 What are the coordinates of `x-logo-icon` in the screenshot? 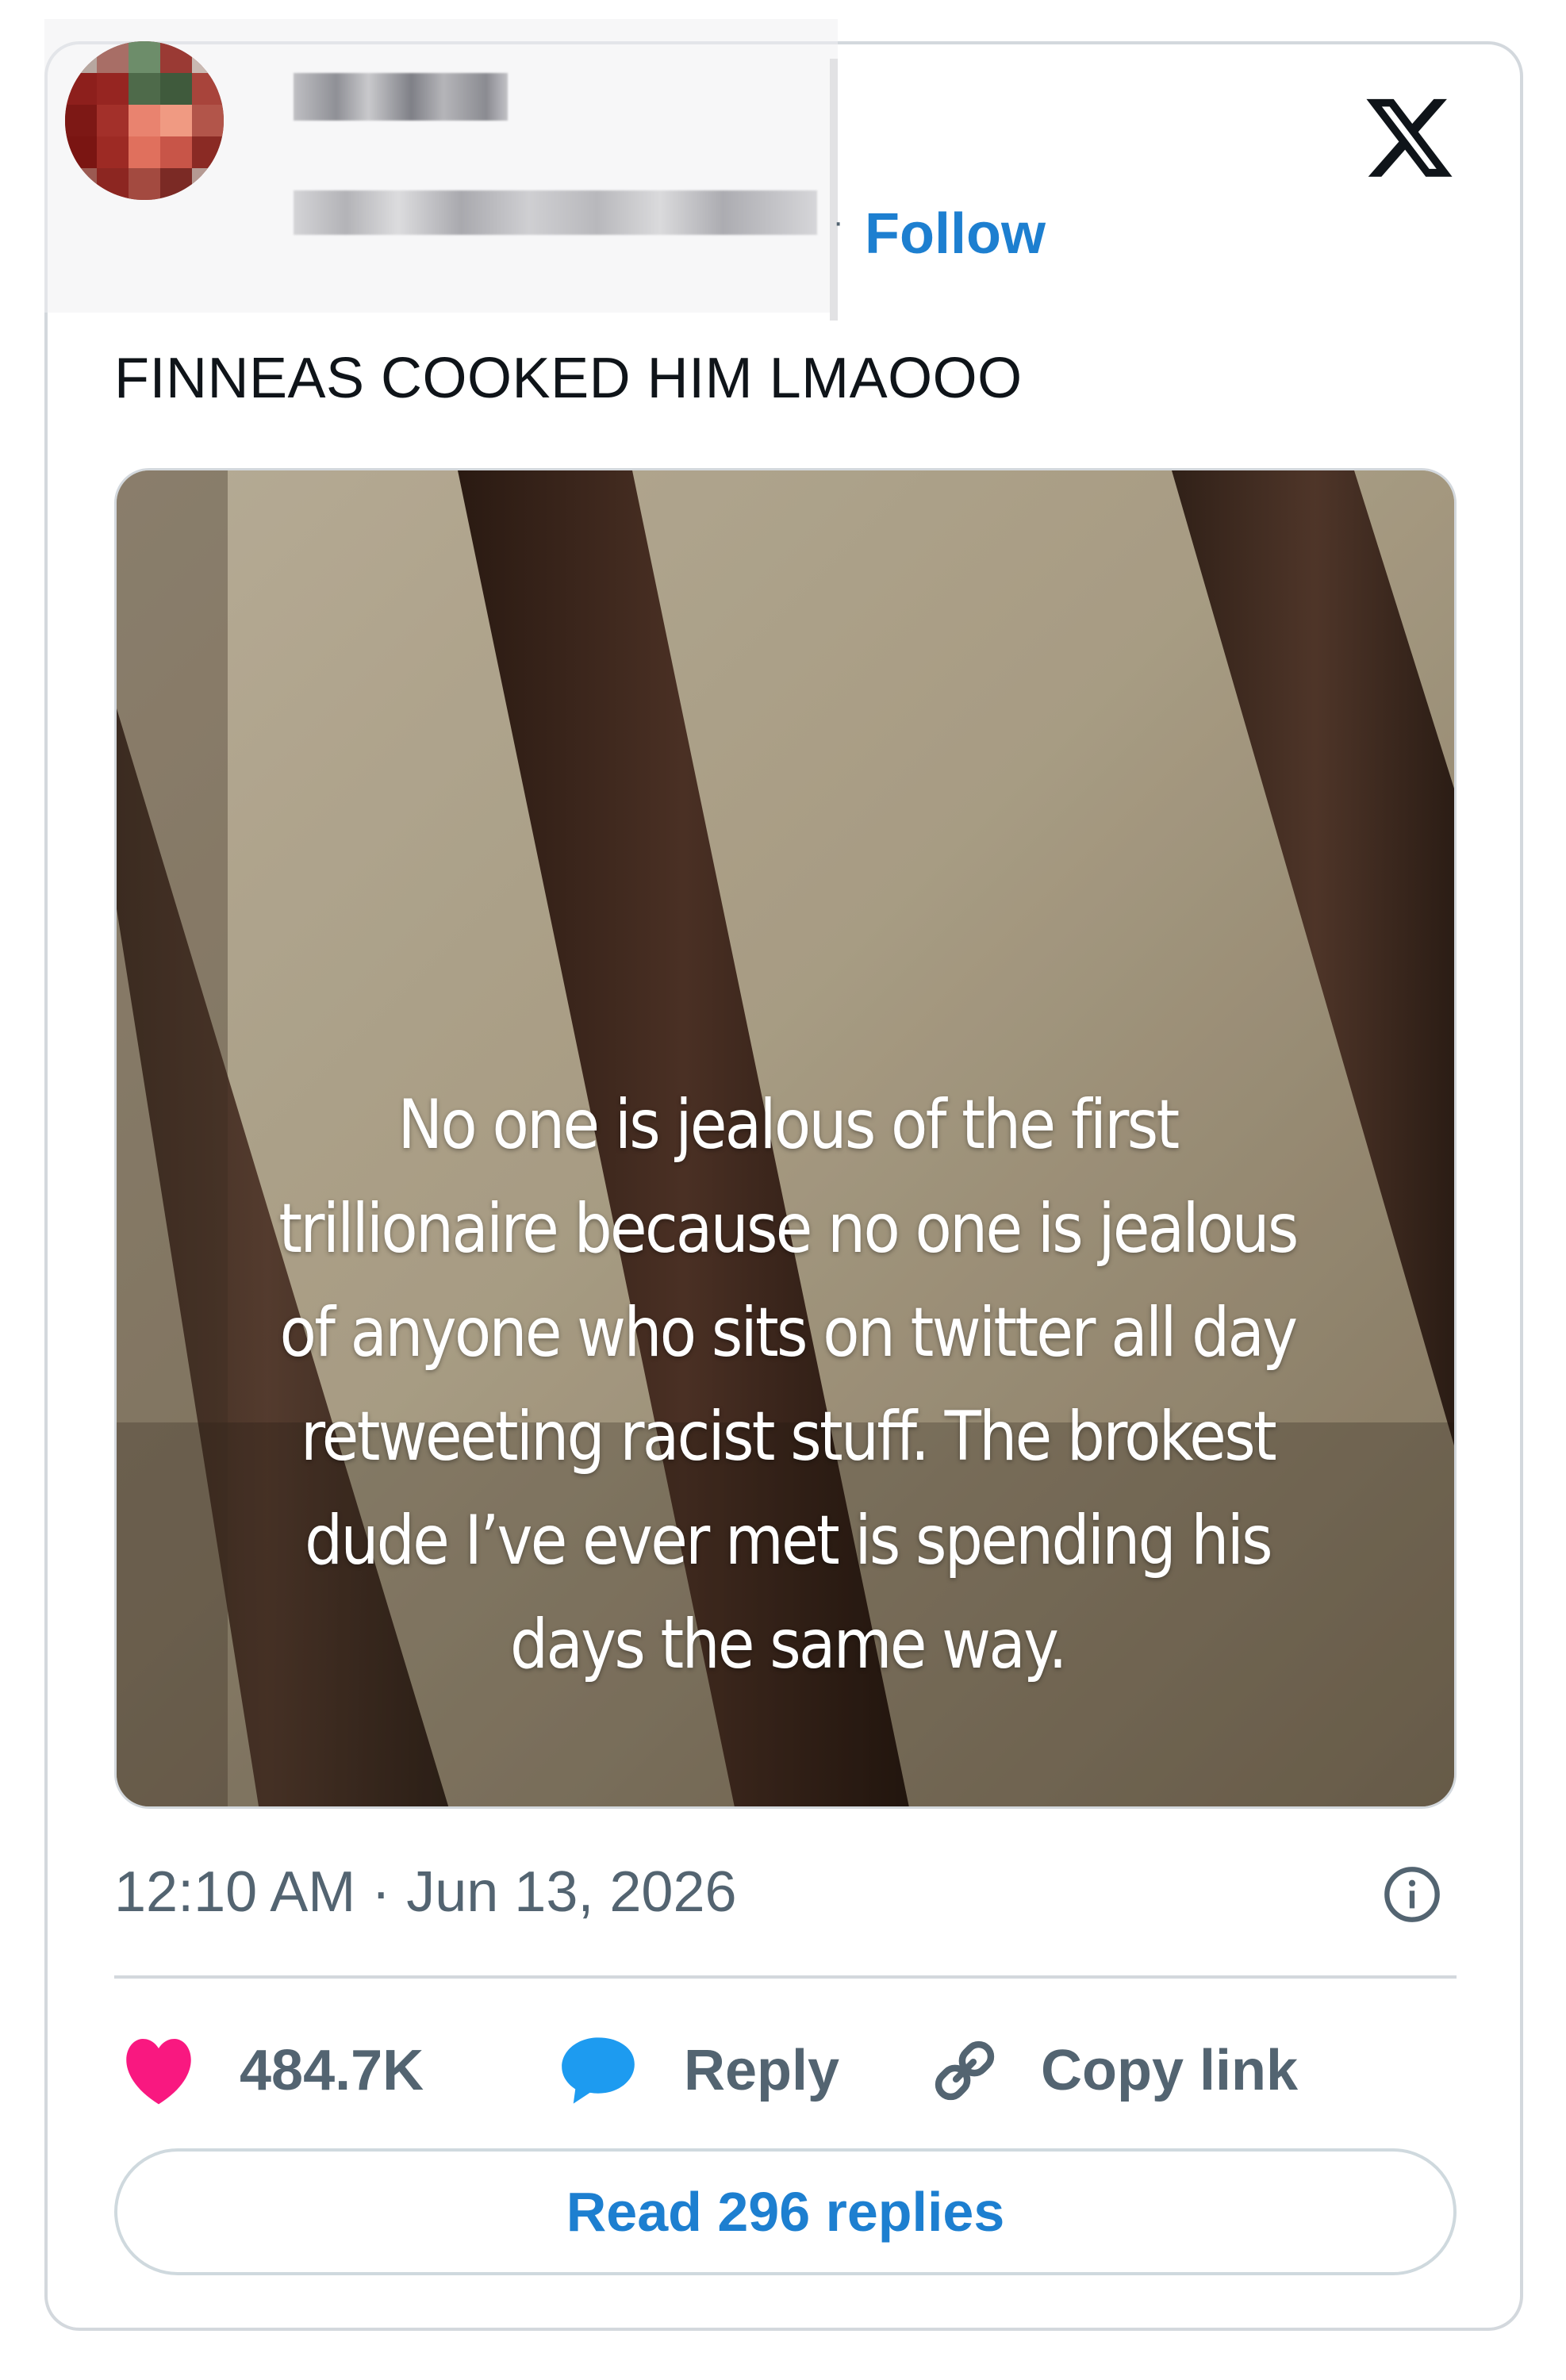 It's located at (1410, 139).